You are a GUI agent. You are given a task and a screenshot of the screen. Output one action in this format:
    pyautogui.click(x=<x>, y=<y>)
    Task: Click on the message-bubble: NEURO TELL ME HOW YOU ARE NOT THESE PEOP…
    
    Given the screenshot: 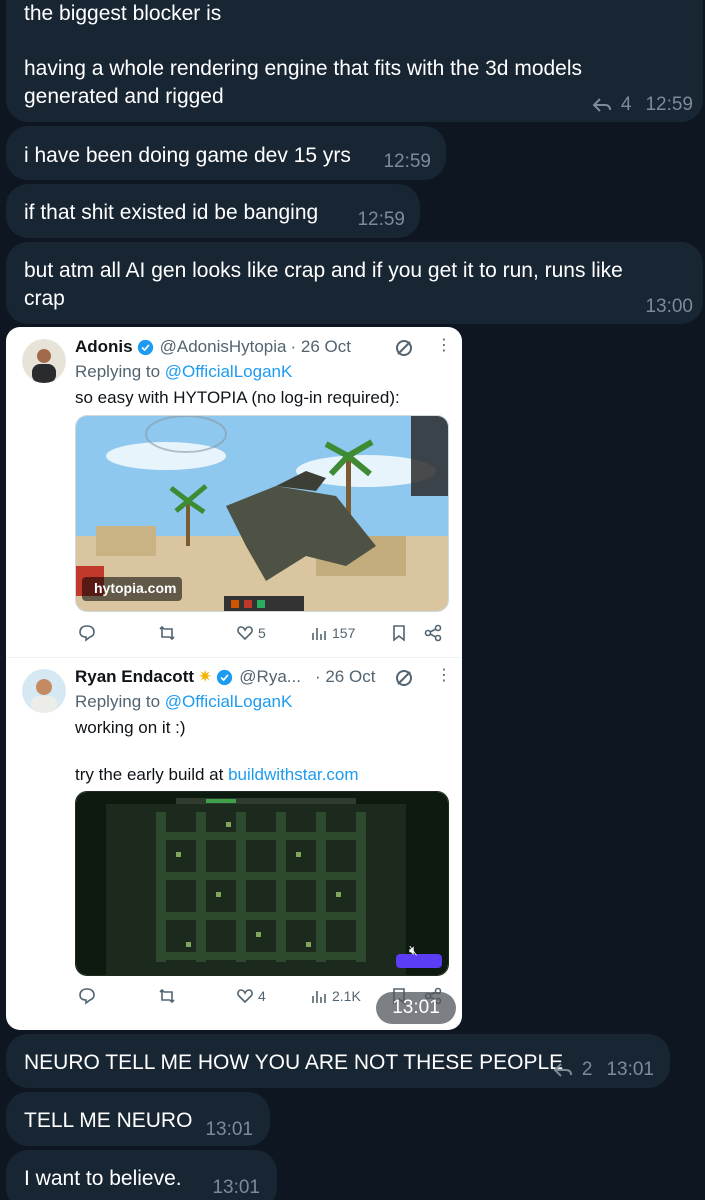 What is the action you would take?
    pyautogui.click(x=338, y=1061)
    